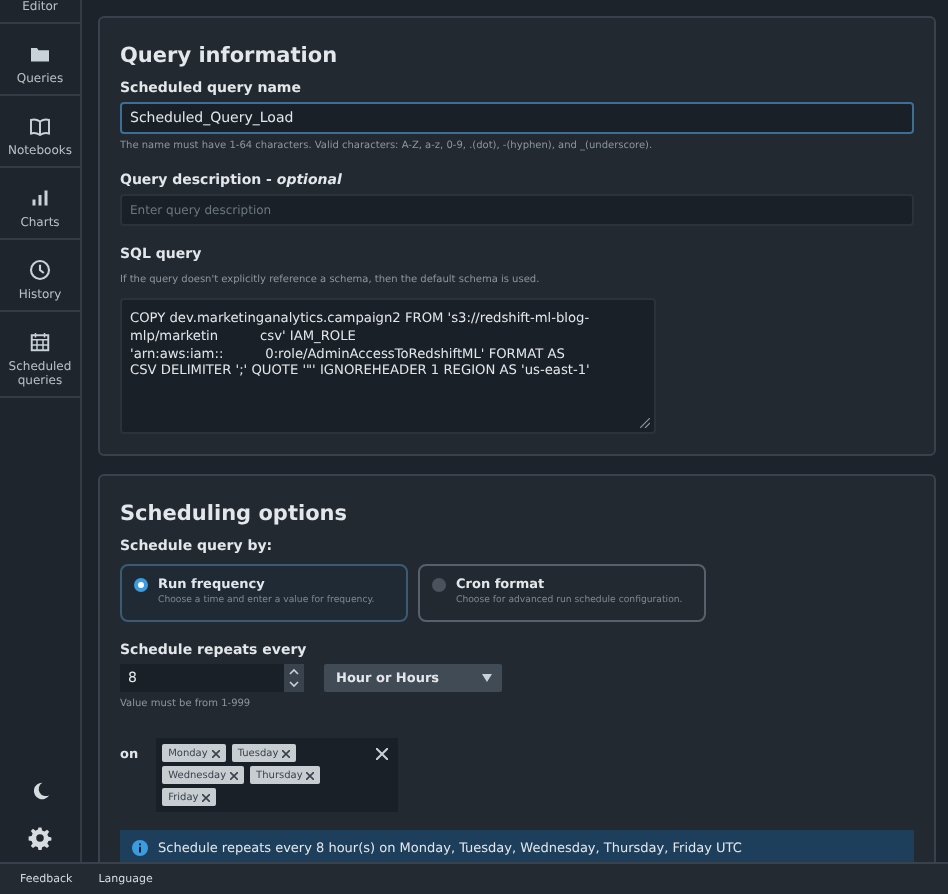 The image size is (948, 894). What do you see at coordinates (40, 126) in the screenshot?
I see `book-icon` at bounding box center [40, 126].